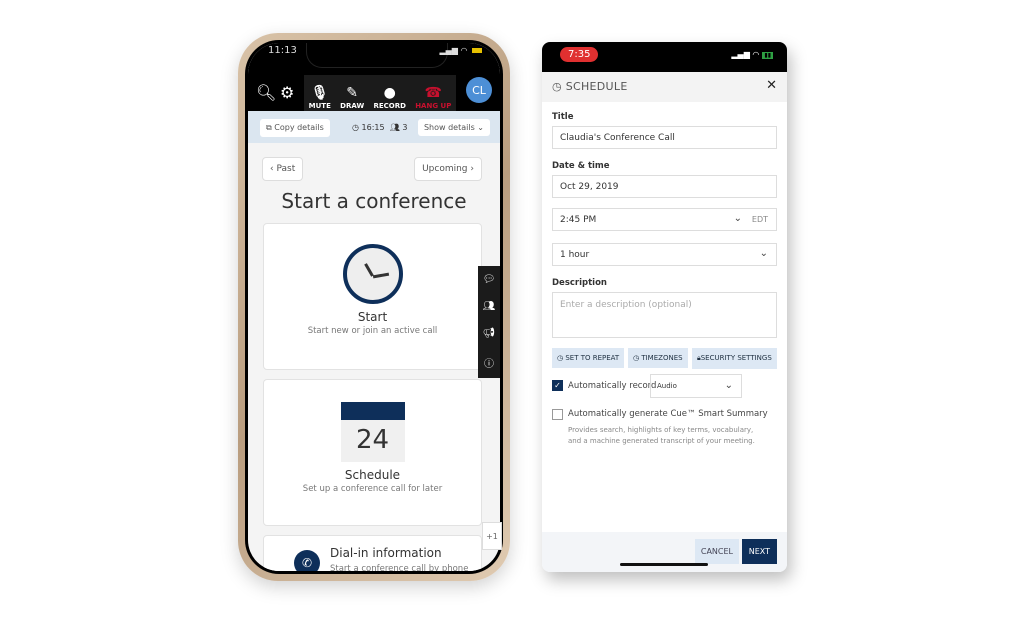 Image resolution: width=1024 pixels, height=629 pixels. I want to click on calendar-day: 24, so click(372, 440).